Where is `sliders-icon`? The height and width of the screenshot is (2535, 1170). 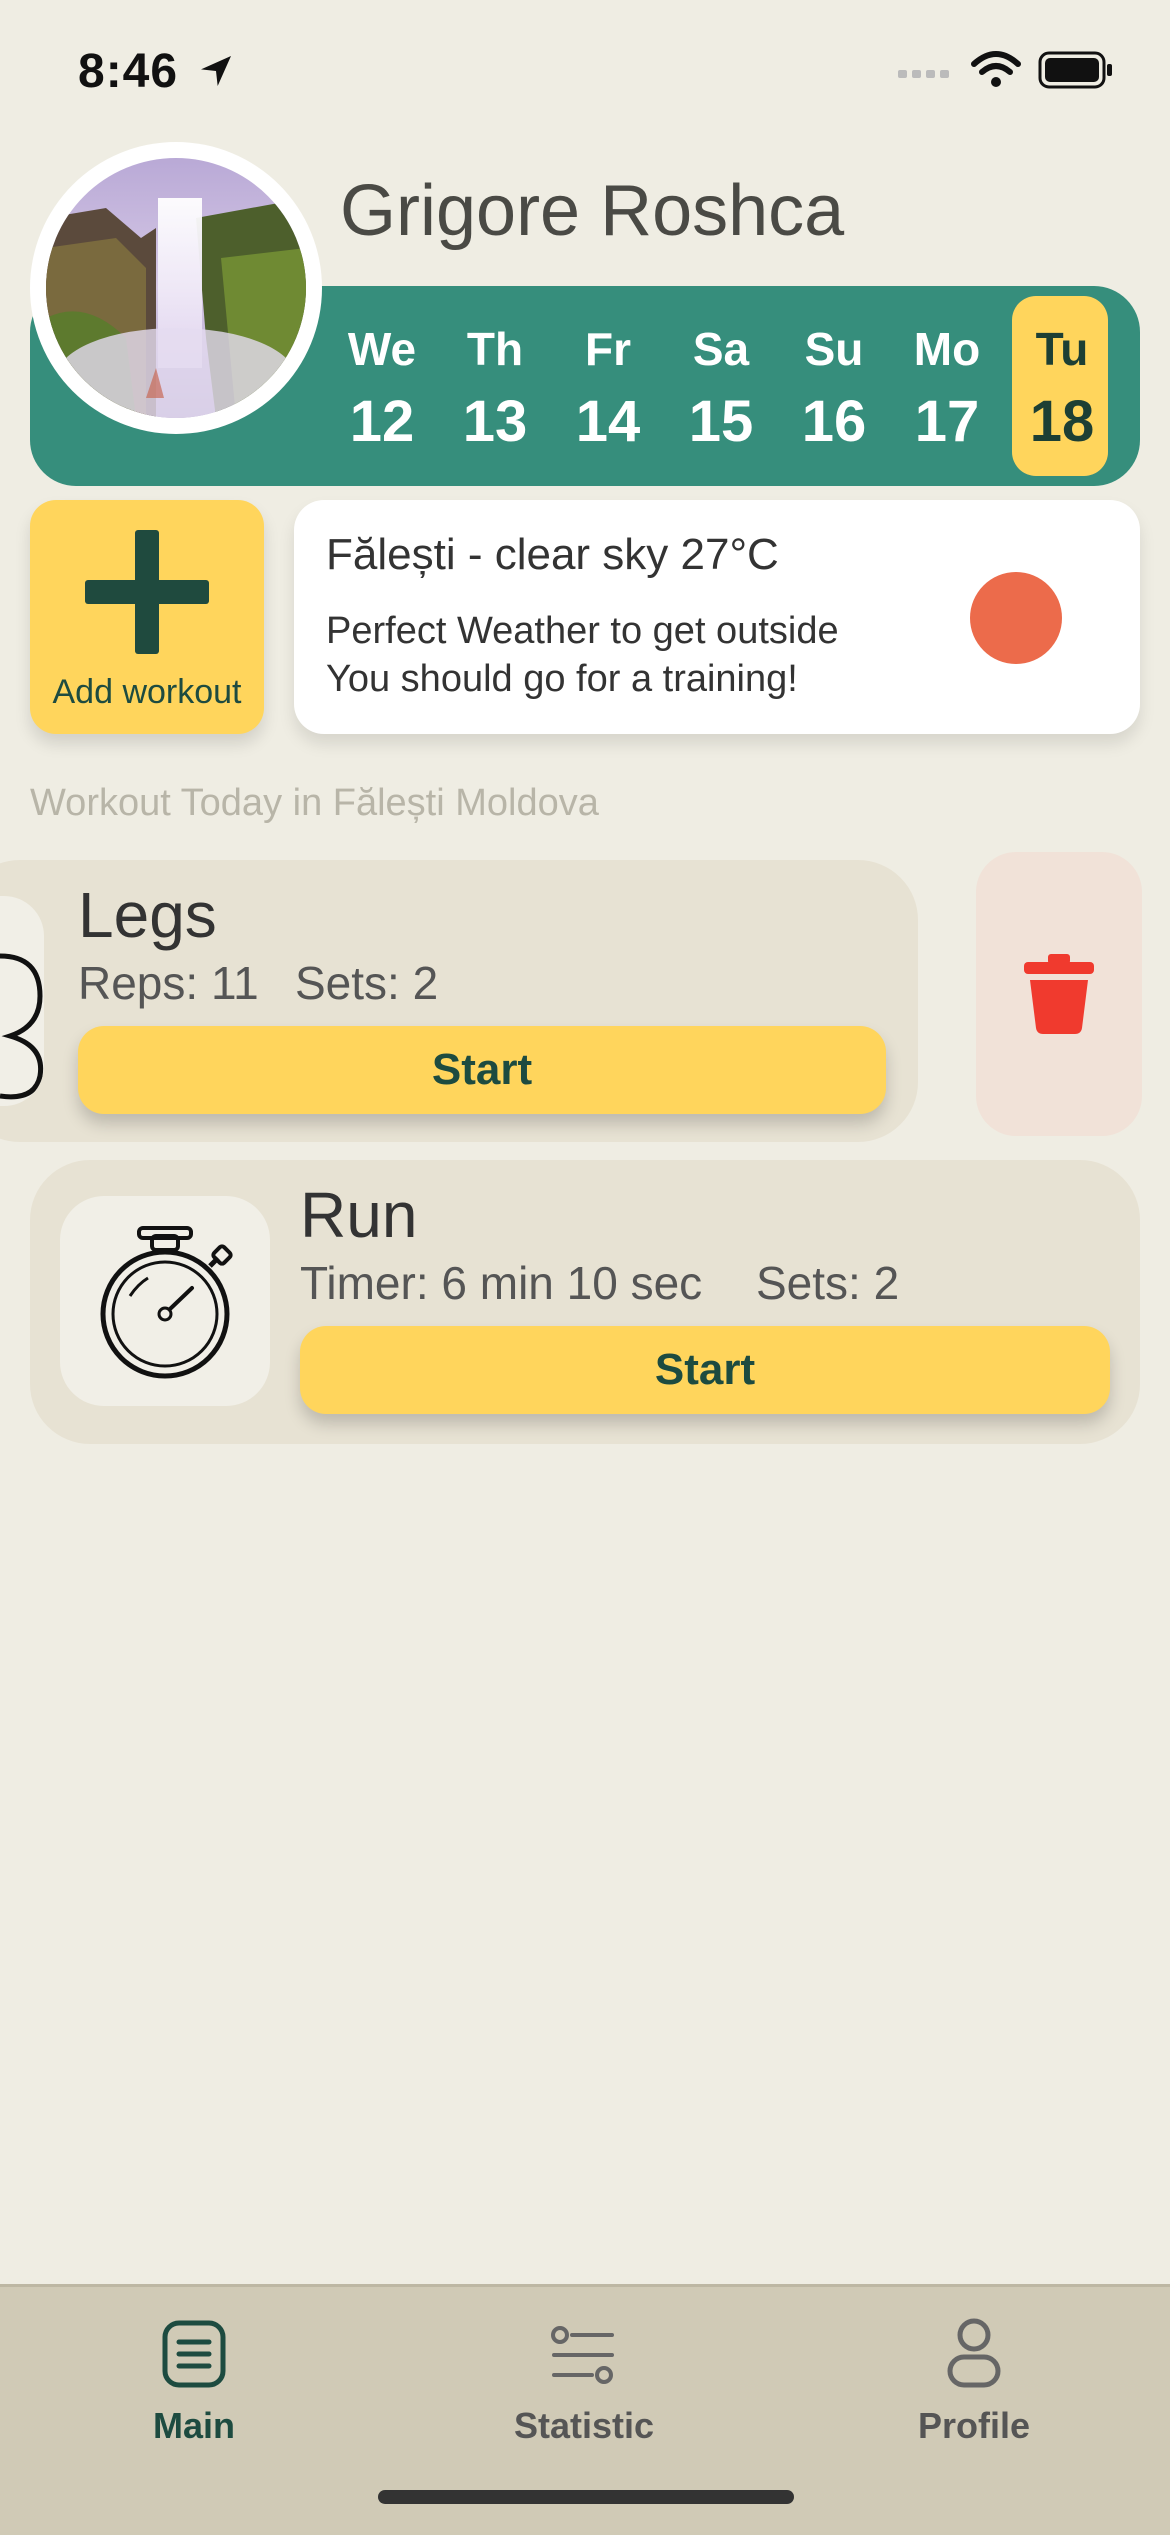 sliders-icon is located at coordinates (582, 2355).